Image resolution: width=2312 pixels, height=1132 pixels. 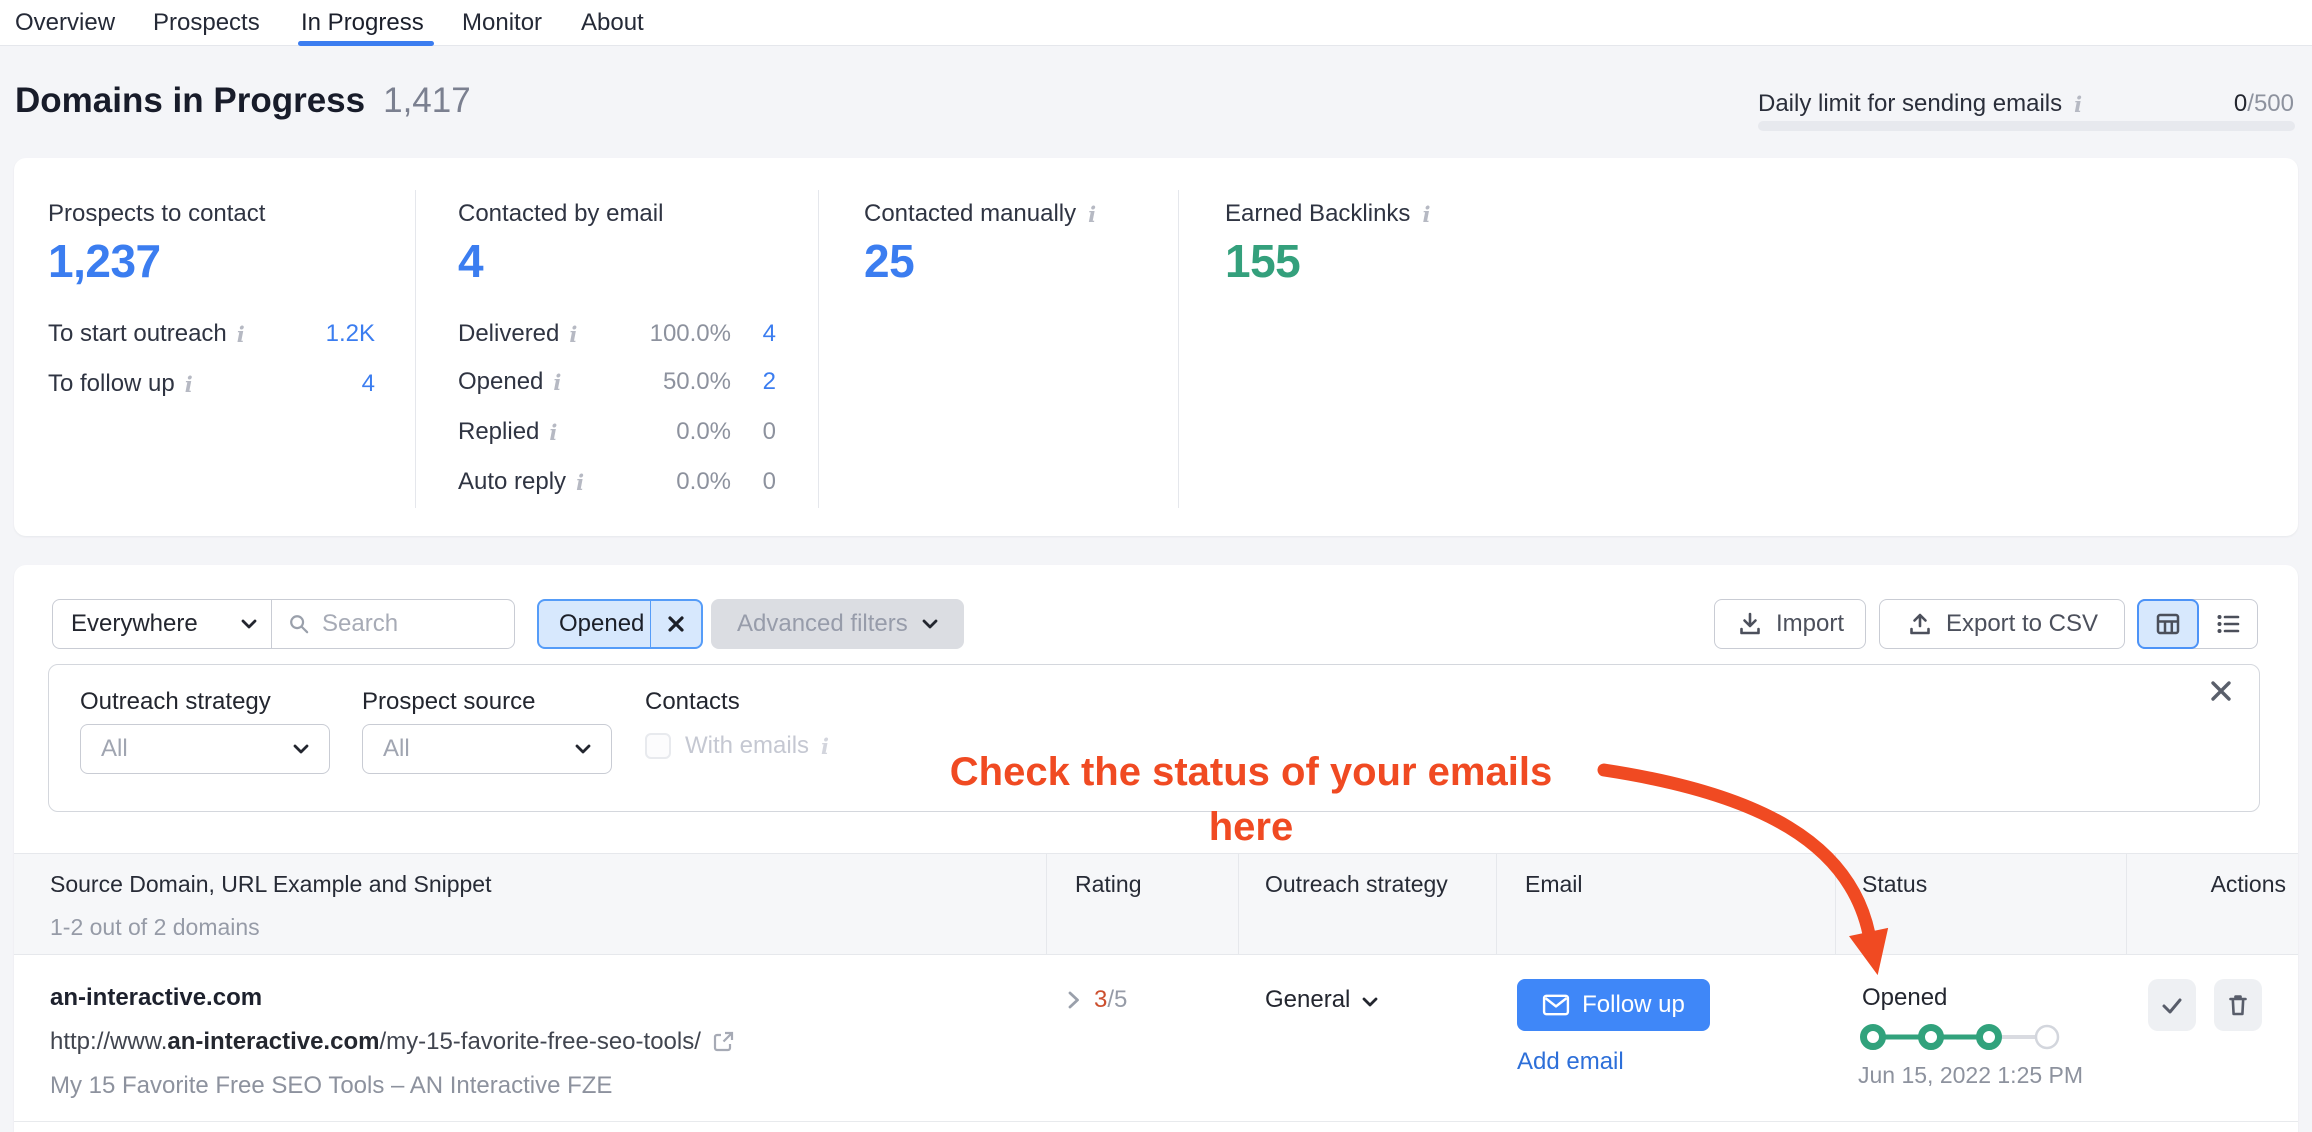 I want to click on page-title: Domains in Progress, so click(x=190, y=100).